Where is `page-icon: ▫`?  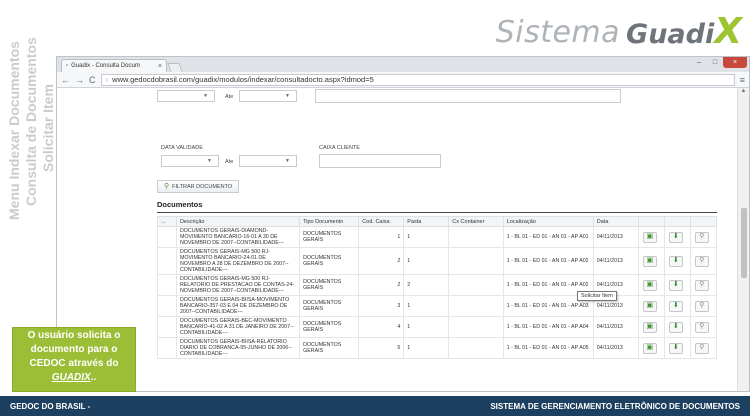
page-icon: ▫ is located at coordinates (107, 79).